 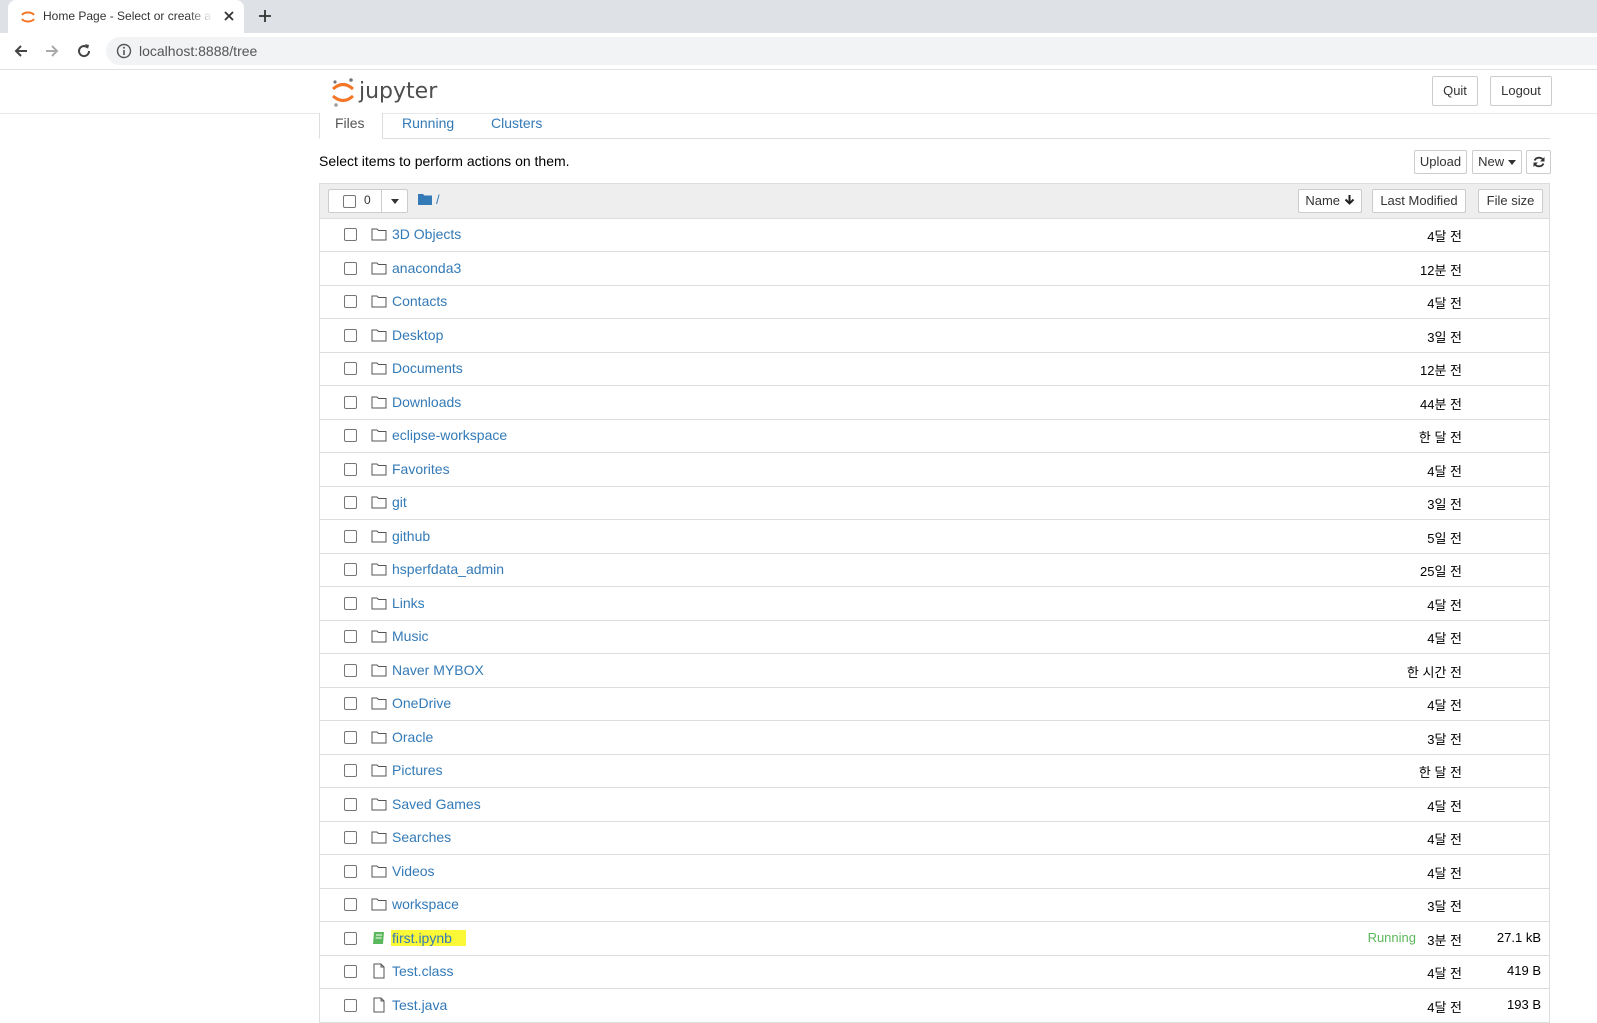 What do you see at coordinates (449, 435) in the screenshot?
I see `file-name-link: eclipse-workspace` at bounding box center [449, 435].